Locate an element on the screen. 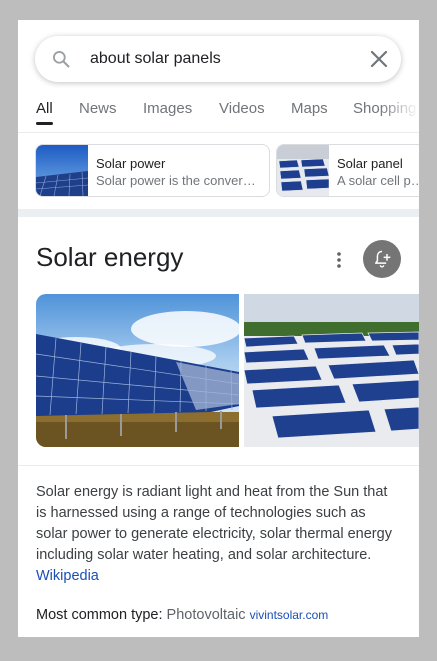 This screenshot has height=661, width=437. tab-images: Images is located at coordinates (167, 115).